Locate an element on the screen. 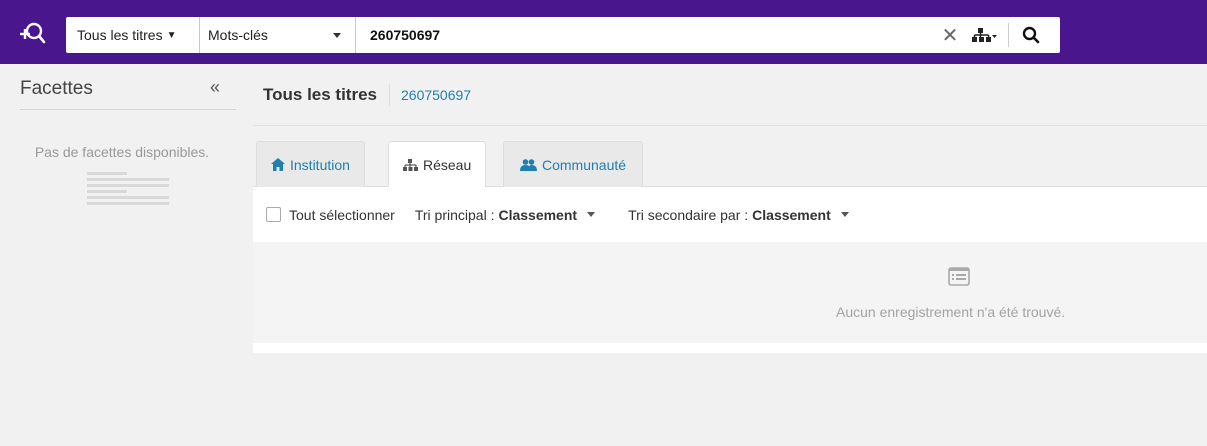 The image size is (1207, 446). secondary-sort-dropdown: Tri secondaire par : Classement is located at coordinates (738, 215).